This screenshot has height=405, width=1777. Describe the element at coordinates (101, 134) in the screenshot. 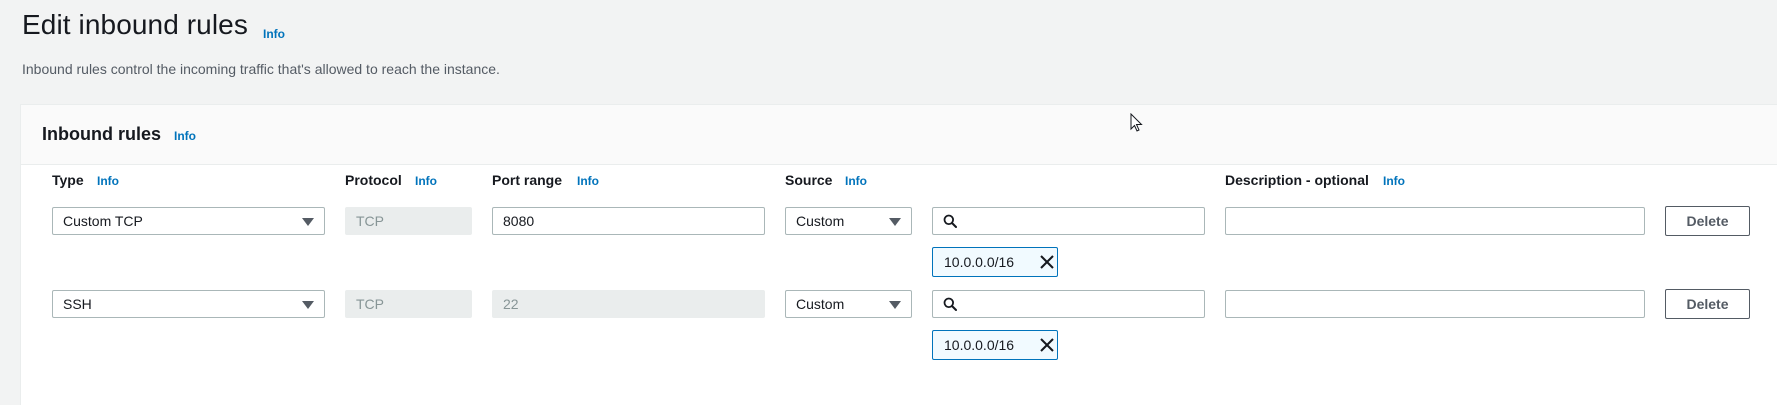

I see `panel-title: Inbound rules` at that location.